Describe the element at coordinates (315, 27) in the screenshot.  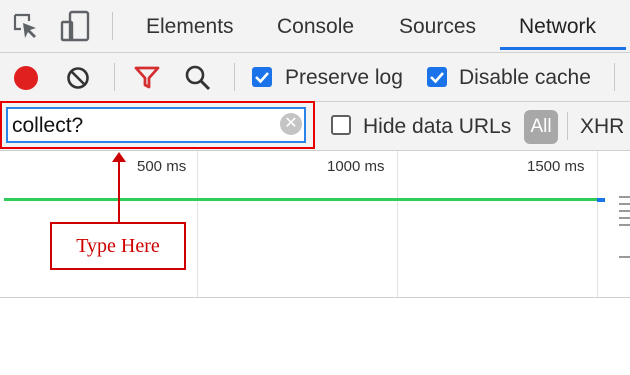
I see `tab-console: Console` at that location.